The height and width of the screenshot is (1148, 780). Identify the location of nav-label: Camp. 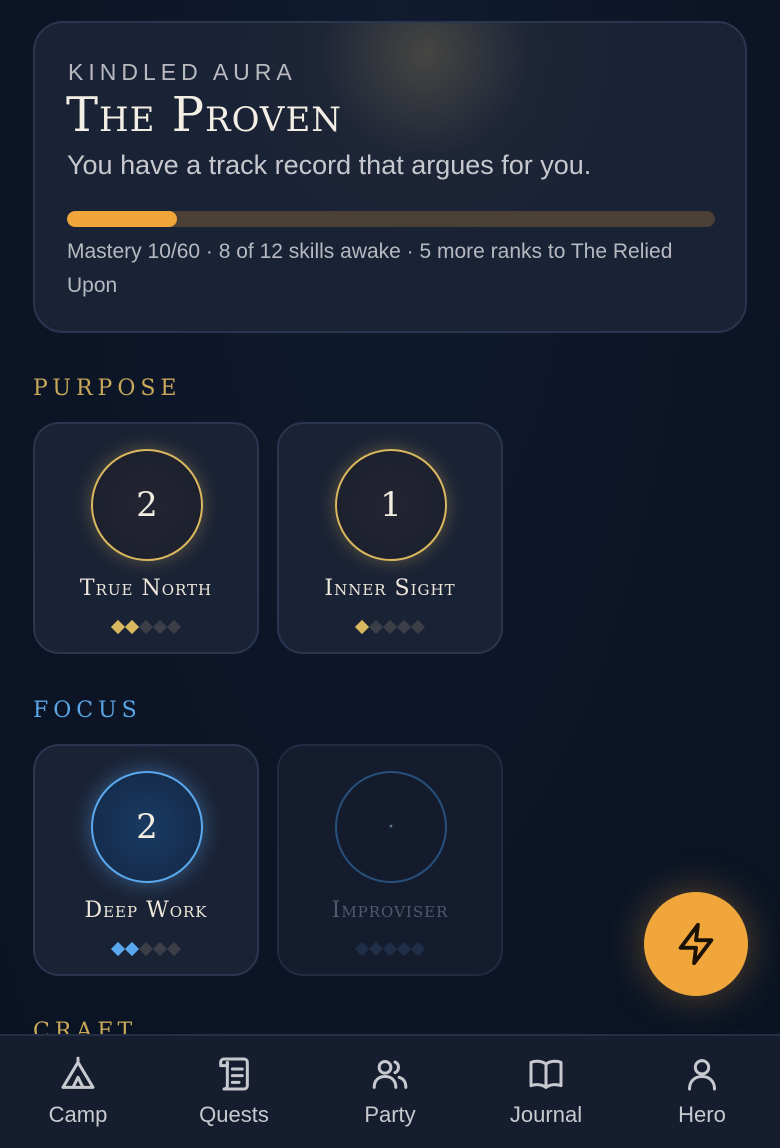
(78, 1114).